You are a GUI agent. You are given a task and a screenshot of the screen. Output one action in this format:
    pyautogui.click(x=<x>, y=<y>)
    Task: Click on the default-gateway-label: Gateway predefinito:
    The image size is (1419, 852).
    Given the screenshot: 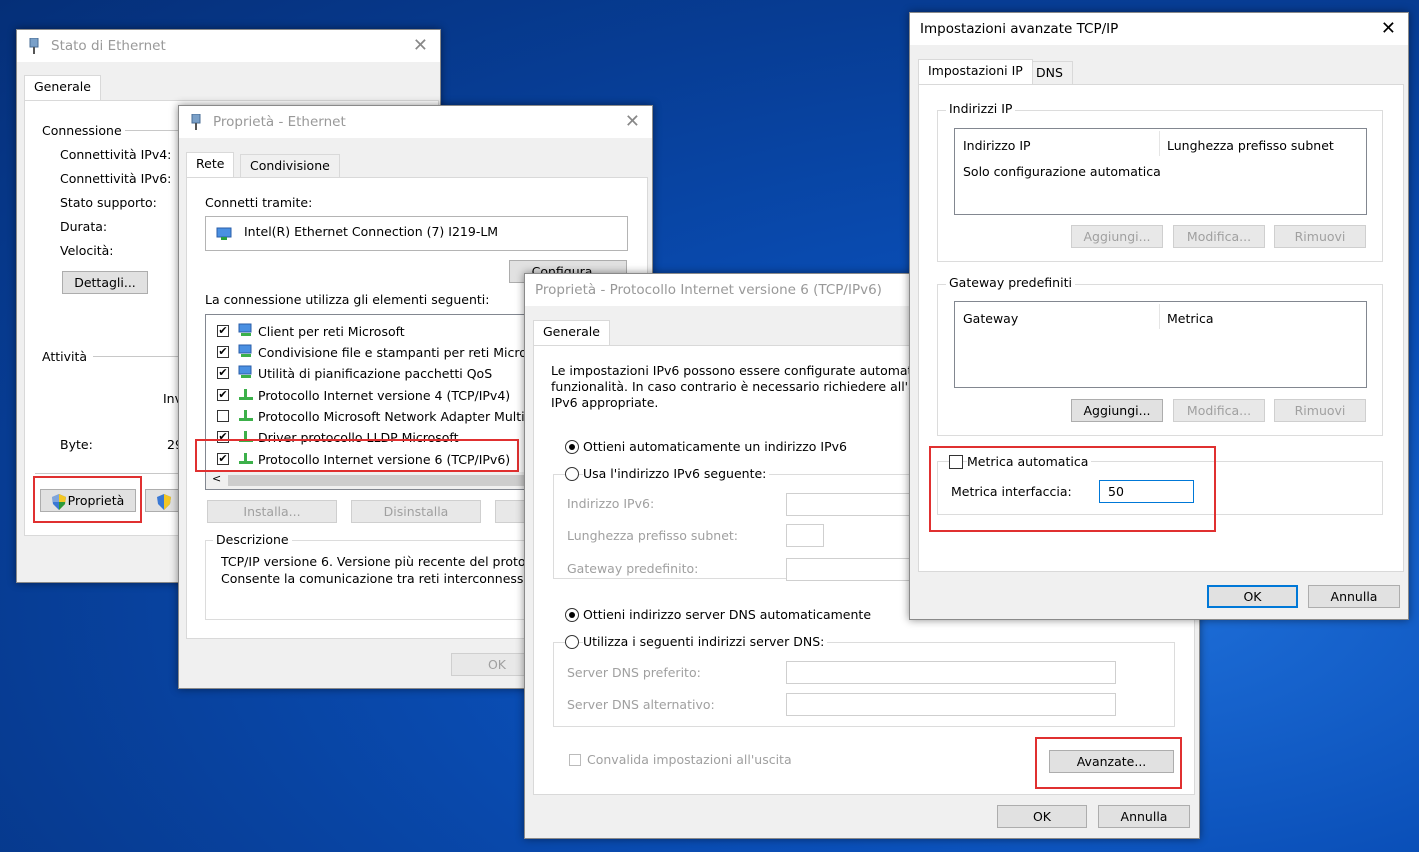 What is the action you would take?
    pyautogui.click(x=633, y=568)
    